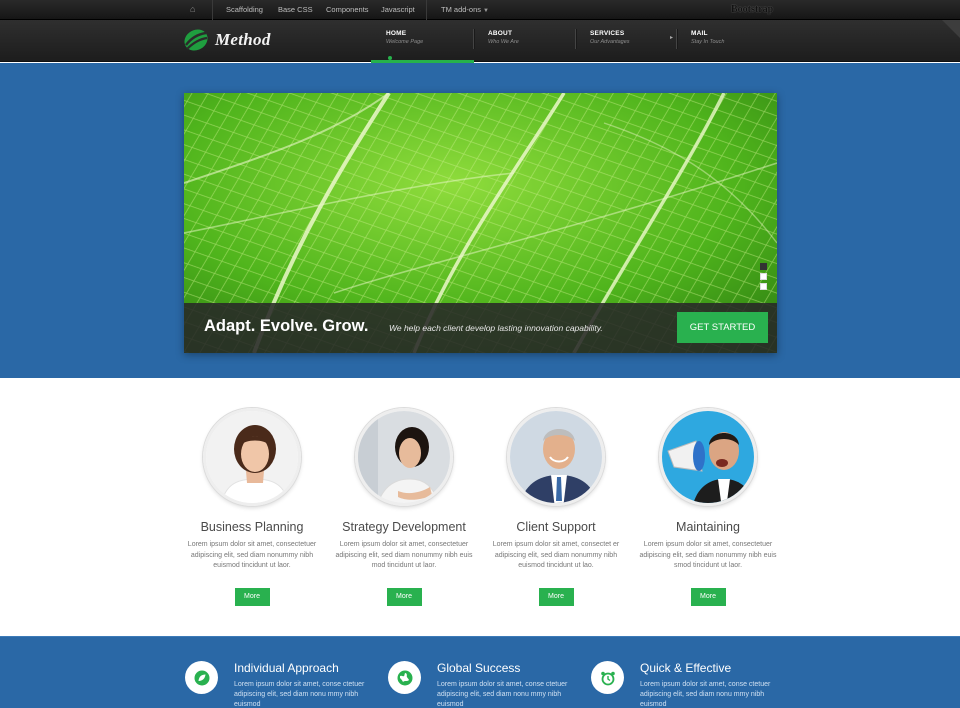 This screenshot has width=960, height=708. What do you see at coordinates (252, 527) in the screenshot?
I see `feature-title: Business Planning` at bounding box center [252, 527].